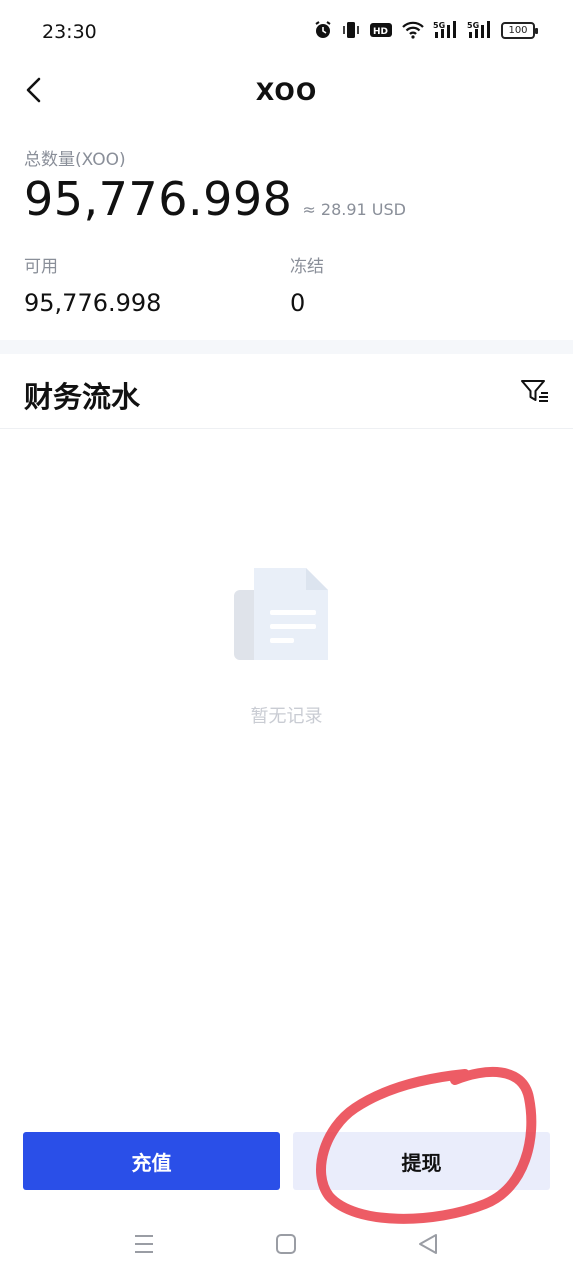 The width and height of the screenshot is (573, 1280). I want to click on status-bar: 23:30 HD 5G 5G 100, so click(286, 33).